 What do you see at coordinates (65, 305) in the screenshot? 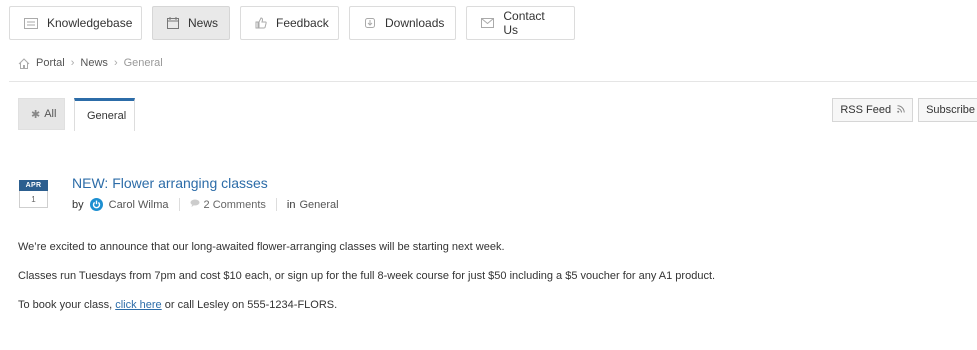
I see `paragraph-text: To book your class,` at bounding box center [65, 305].